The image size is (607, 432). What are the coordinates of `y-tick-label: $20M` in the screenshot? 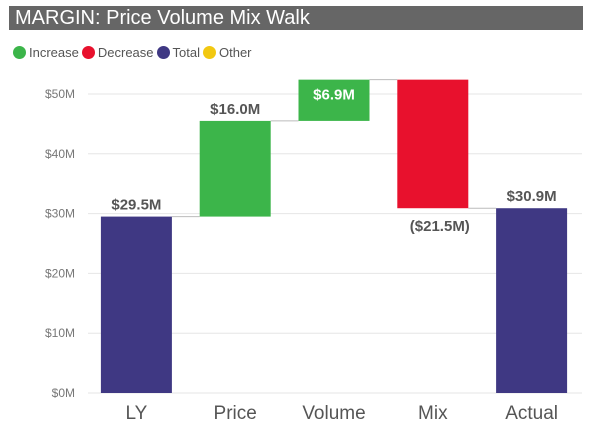 It's located at (60, 273).